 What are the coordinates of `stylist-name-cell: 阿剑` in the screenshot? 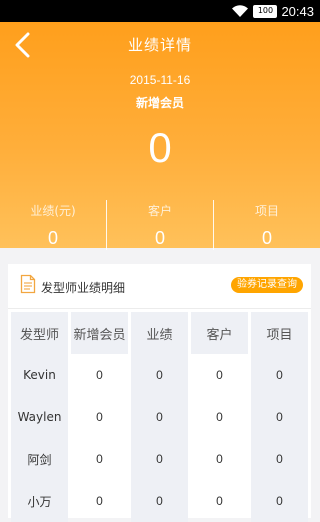 It's located at (39, 459).